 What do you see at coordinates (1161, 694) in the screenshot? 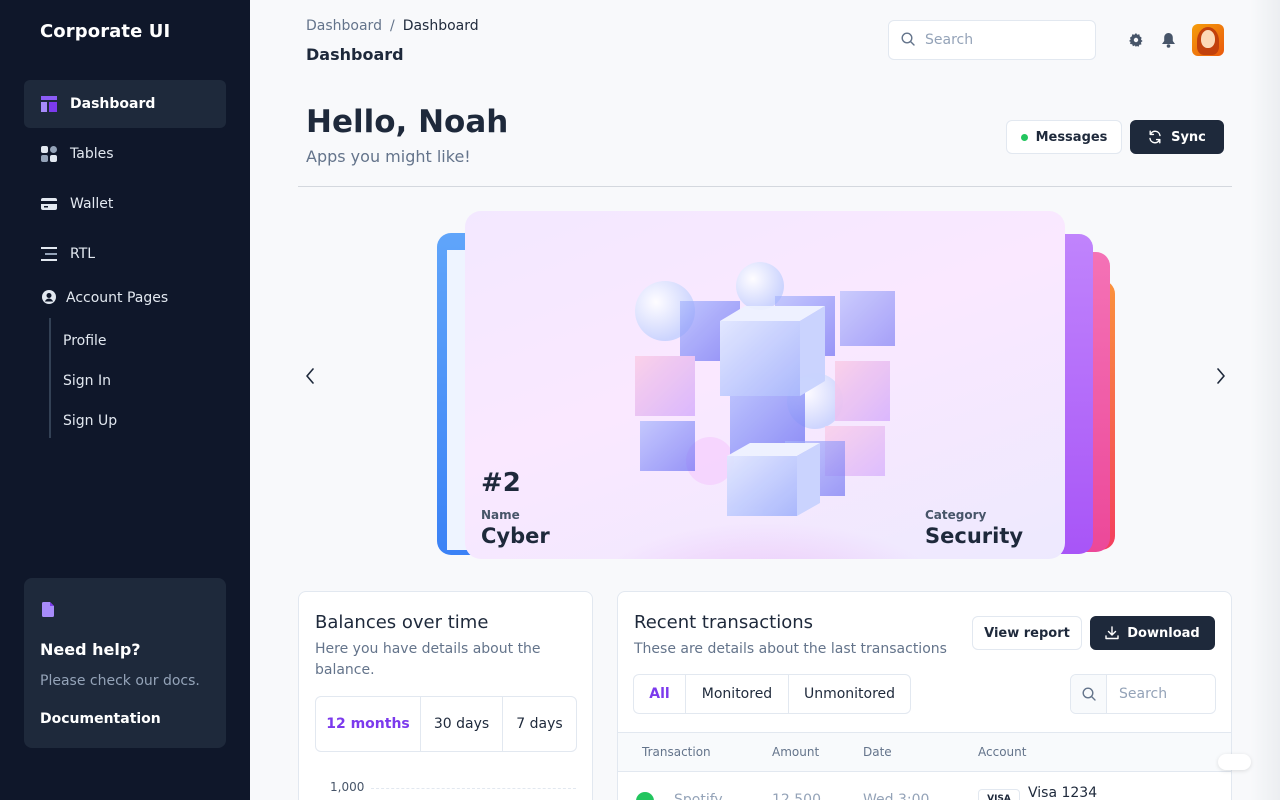
I see `transactions-search-input` at bounding box center [1161, 694].